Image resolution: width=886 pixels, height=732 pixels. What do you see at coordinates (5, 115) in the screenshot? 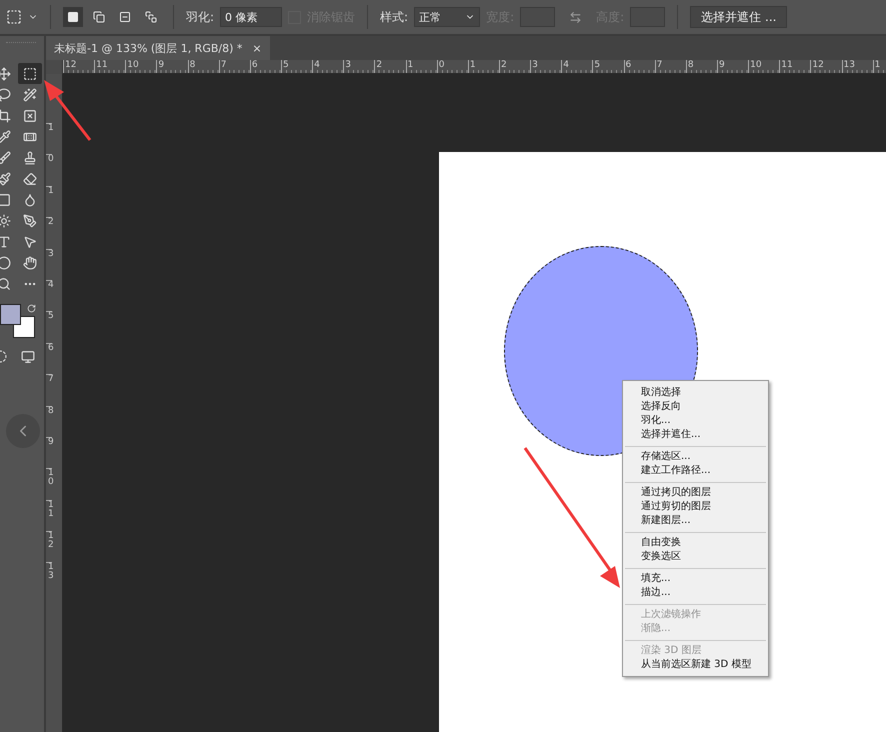
I see `crop-icon` at bounding box center [5, 115].